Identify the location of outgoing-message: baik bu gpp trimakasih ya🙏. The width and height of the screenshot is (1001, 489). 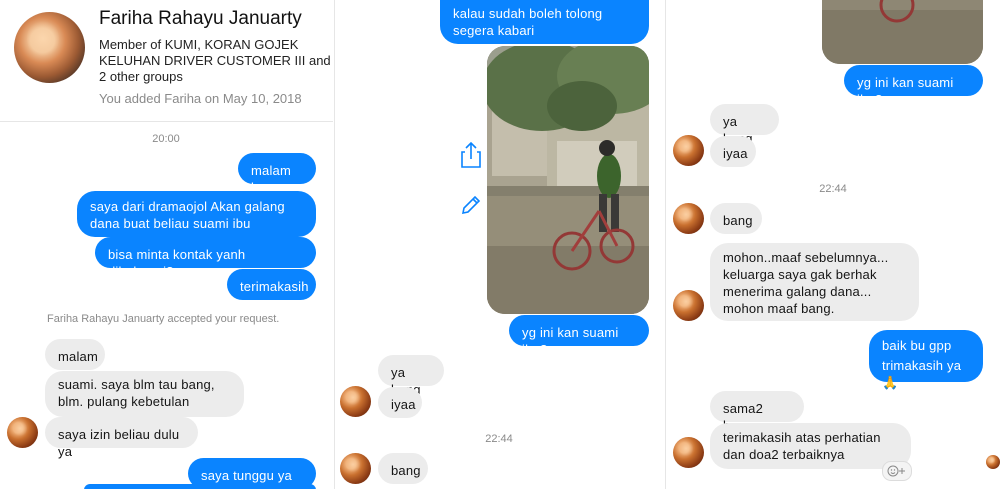
(926, 360).